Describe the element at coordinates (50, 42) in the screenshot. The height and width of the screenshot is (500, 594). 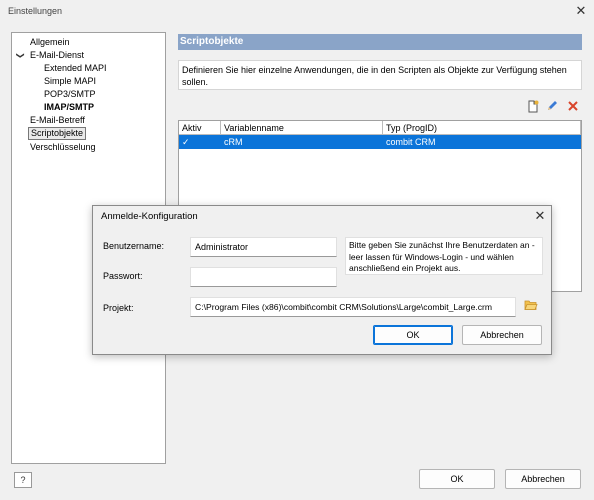
I see `tree-item-allgemein: Allgemein` at that location.